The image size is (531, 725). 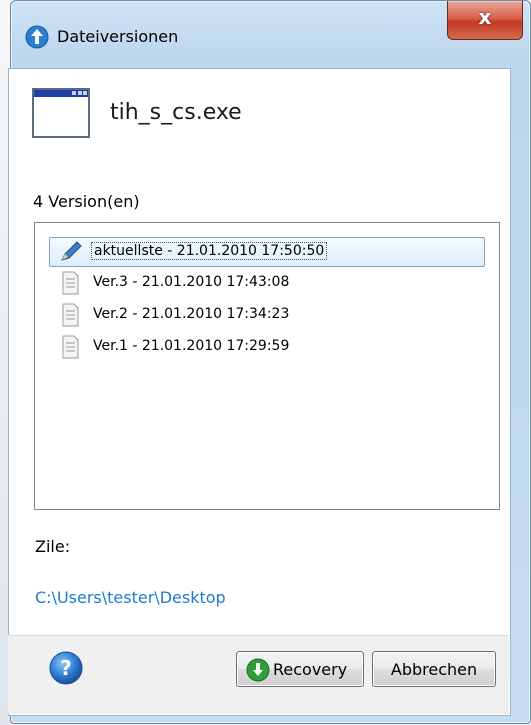 What do you see at coordinates (71, 251) in the screenshot?
I see `pencil-icon` at bounding box center [71, 251].